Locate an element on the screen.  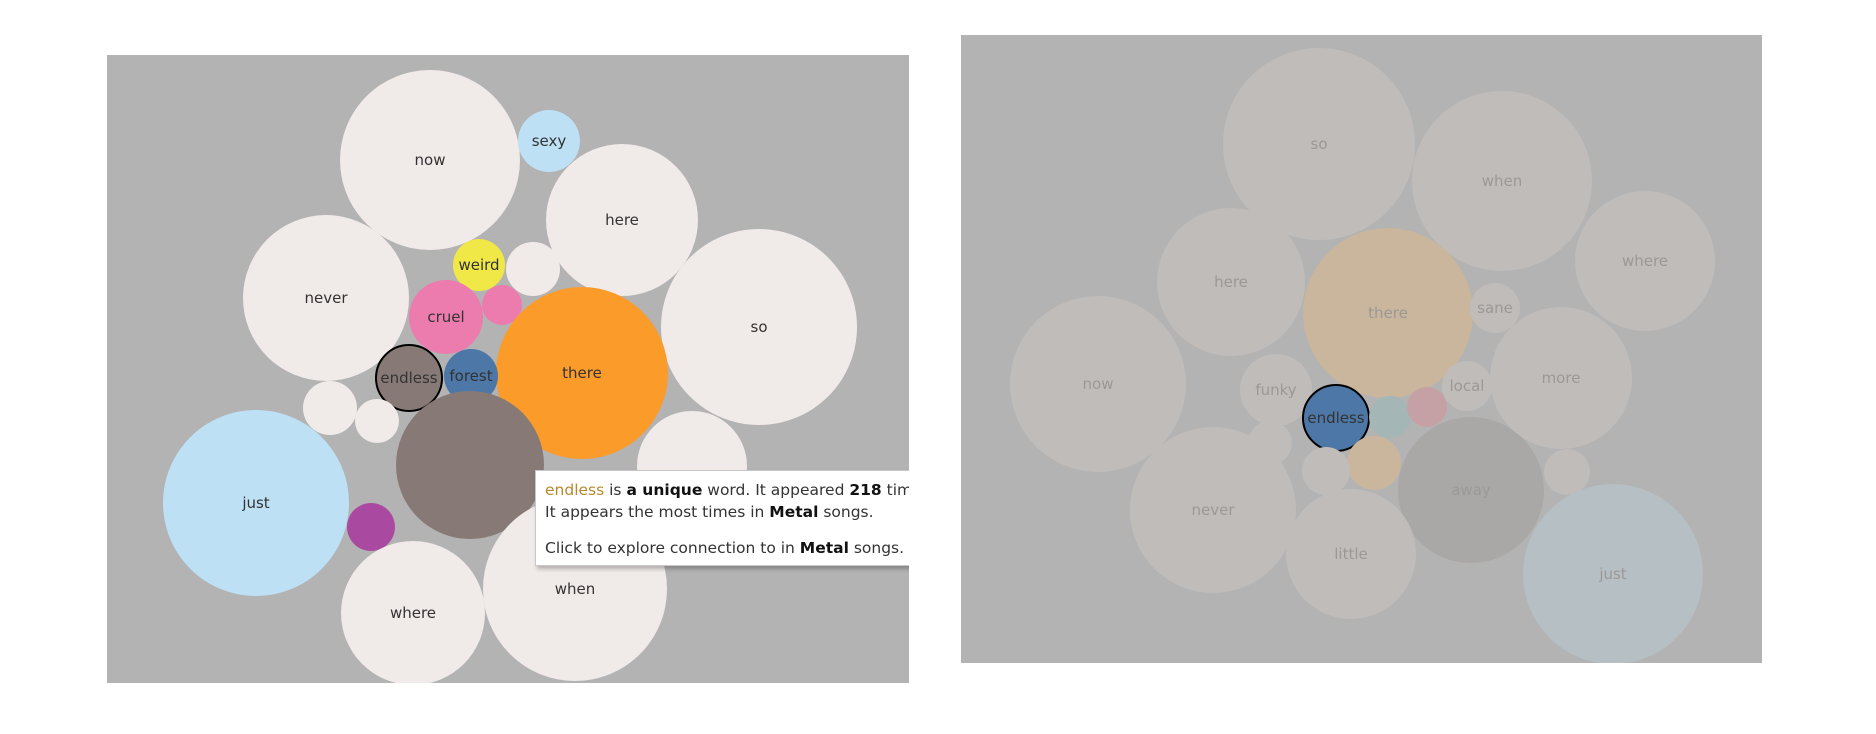
bubble-label: away is located at coordinates (1471, 490).